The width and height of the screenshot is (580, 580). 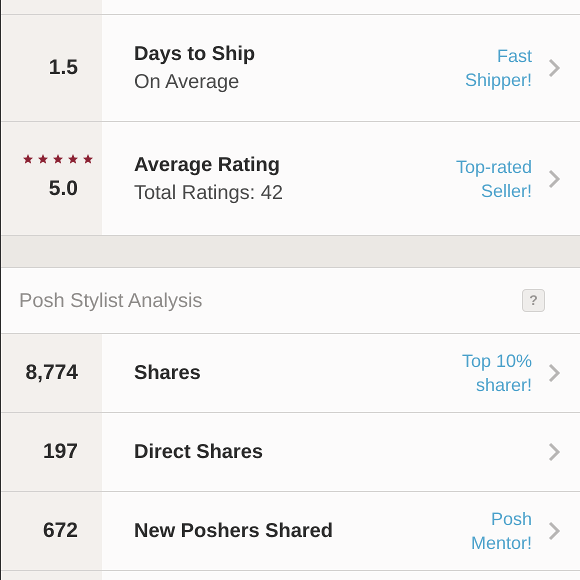 I want to click on stat-value: 197, so click(x=60, y=452).